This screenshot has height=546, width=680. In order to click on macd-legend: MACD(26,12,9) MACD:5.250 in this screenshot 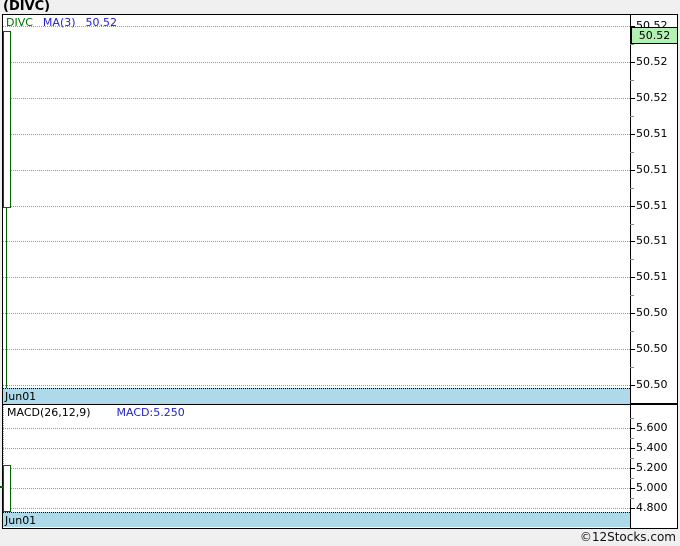, I will do `click(101, 412)`.